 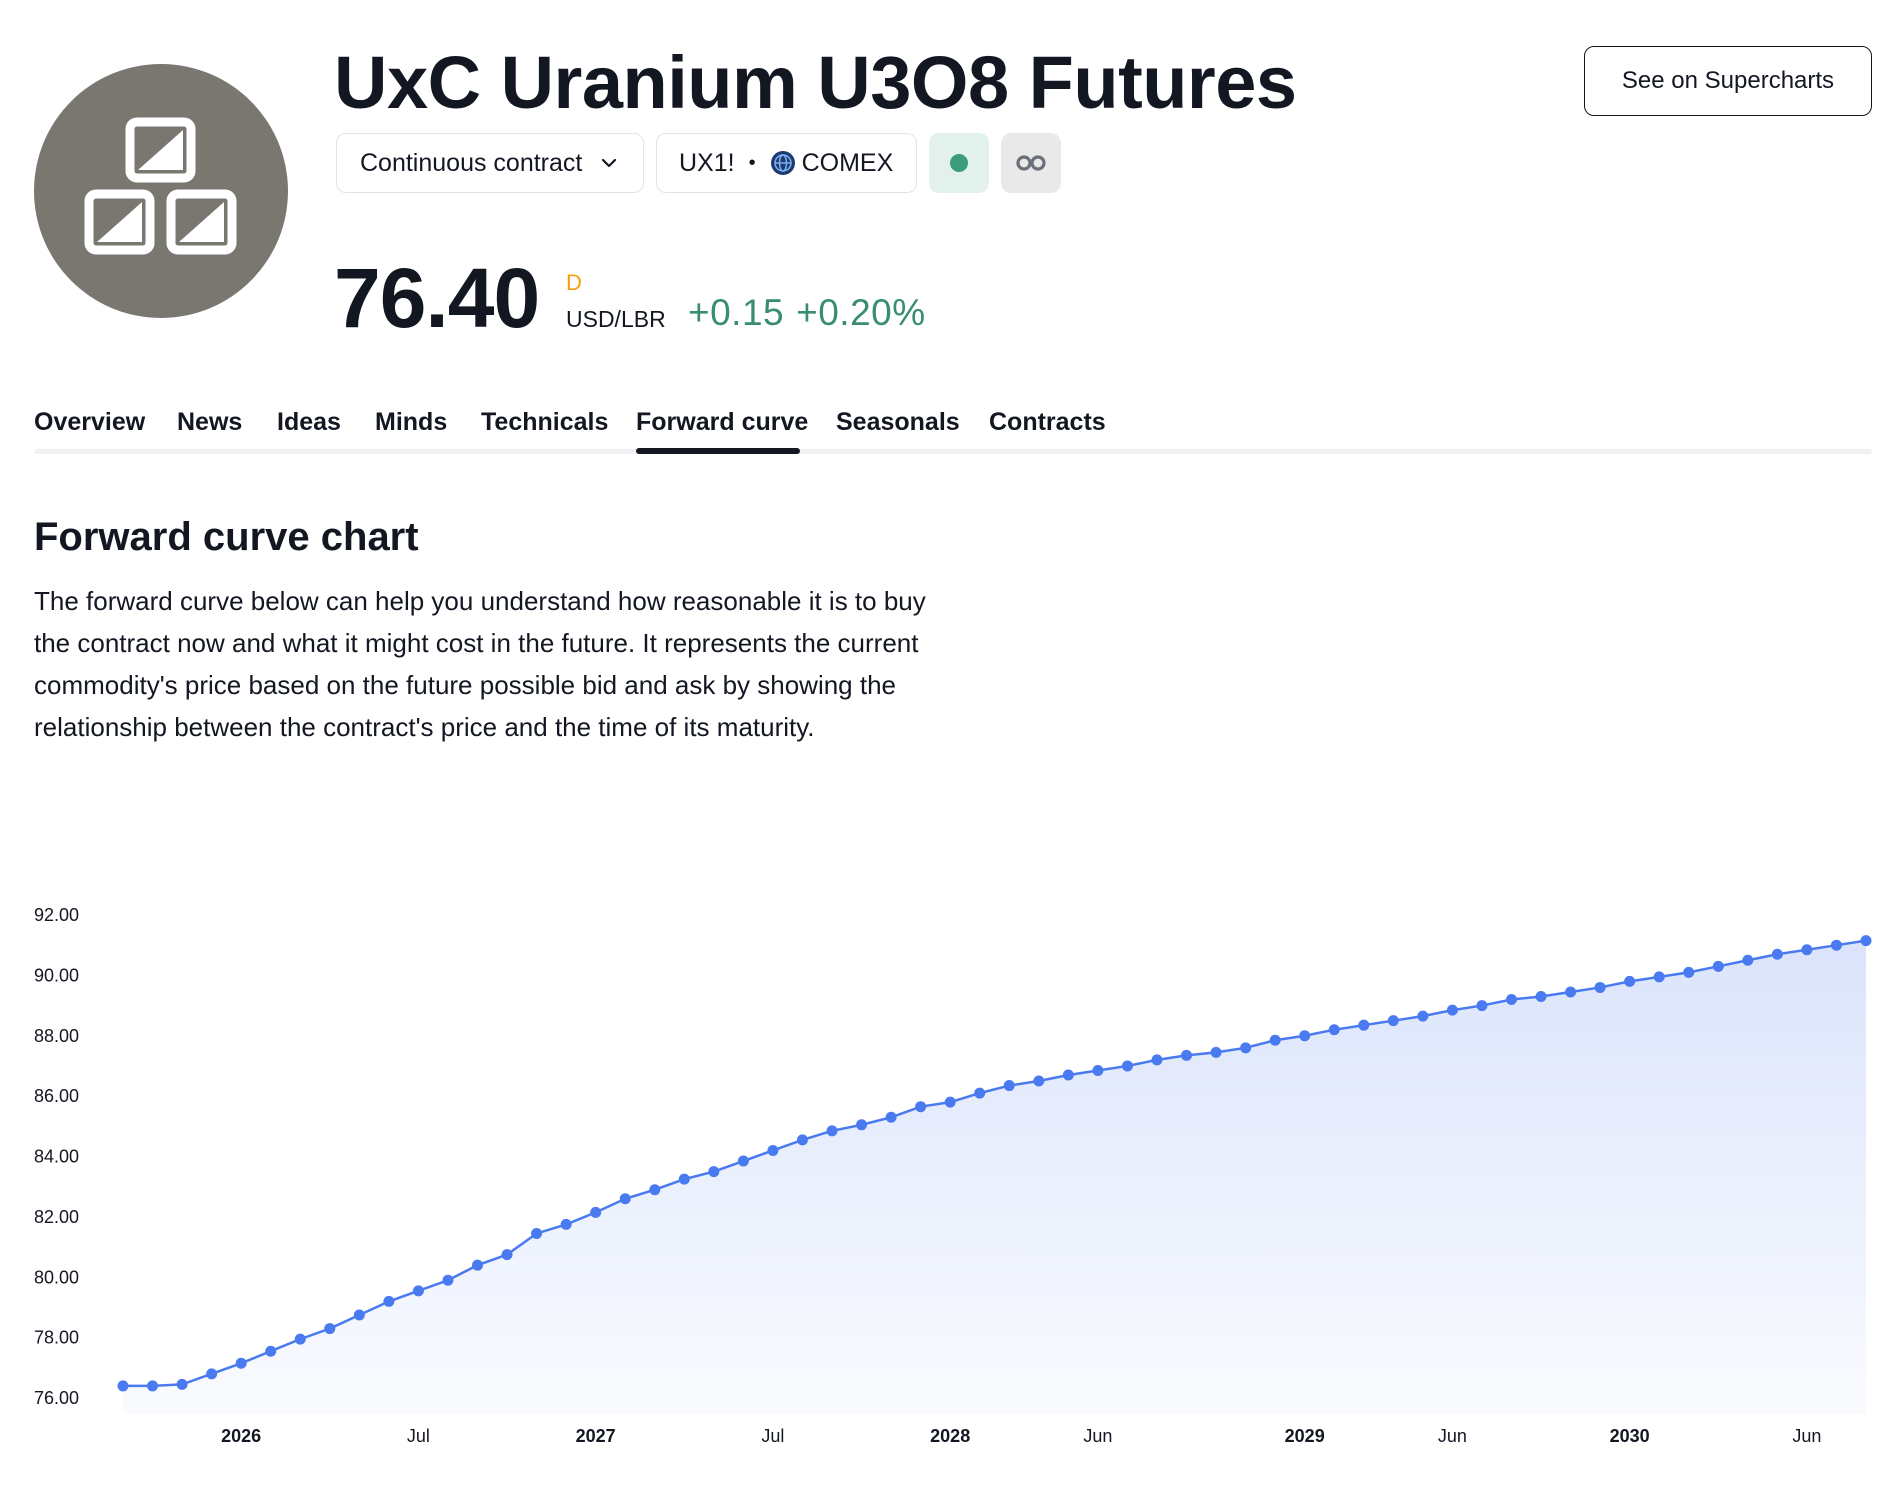 What do you see at coordinates (736, 312) in the screenshot?
I see `change-absolute: +0.15` at bounding box center [736, 312].